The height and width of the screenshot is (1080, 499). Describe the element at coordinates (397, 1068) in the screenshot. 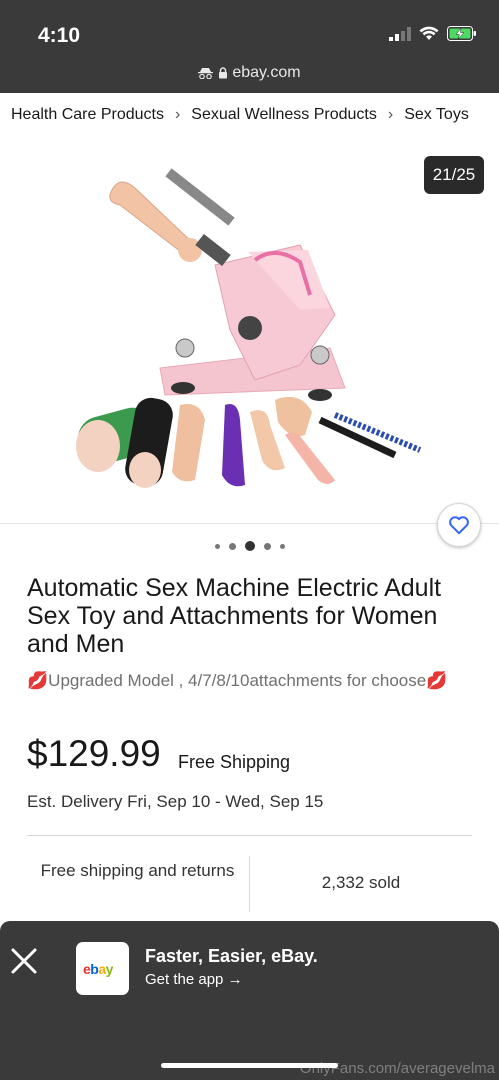

I see `watermark: OnlyFans.com/averagevelma` at that location.